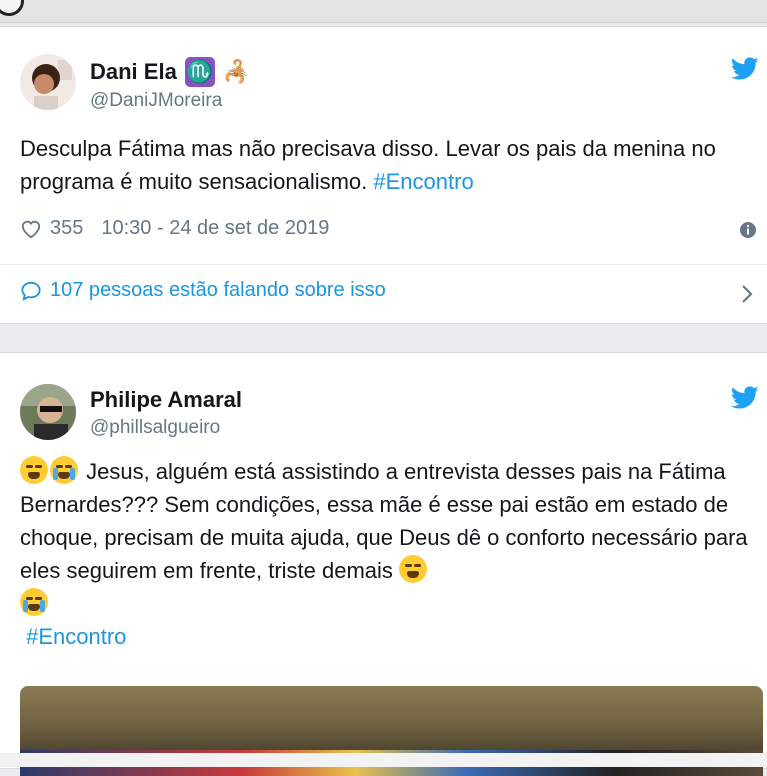 This screenshot has width=767, height=776. I want to click on scorpio-badge-icon: ♏, so click(199, 72).